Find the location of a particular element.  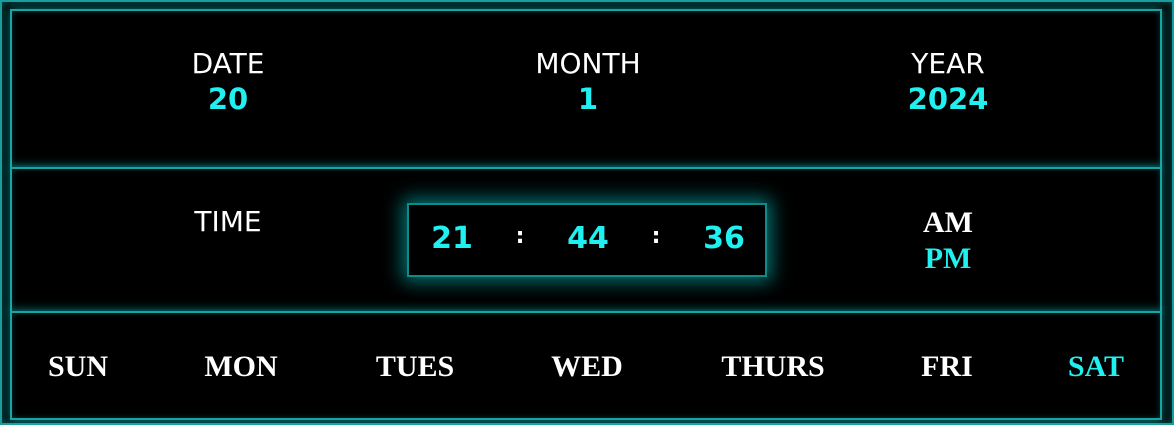

day-sun: SUN is located at coordinates (78, 366).